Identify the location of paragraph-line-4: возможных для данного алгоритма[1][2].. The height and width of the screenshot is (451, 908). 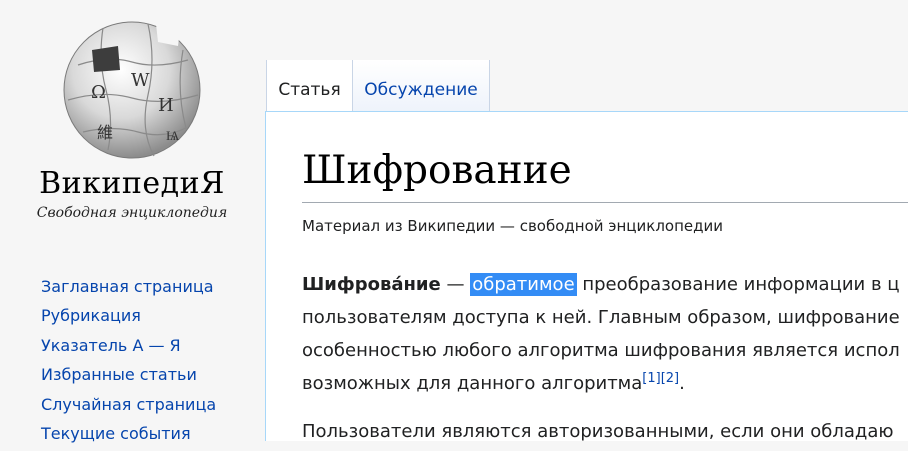
(605, 383).